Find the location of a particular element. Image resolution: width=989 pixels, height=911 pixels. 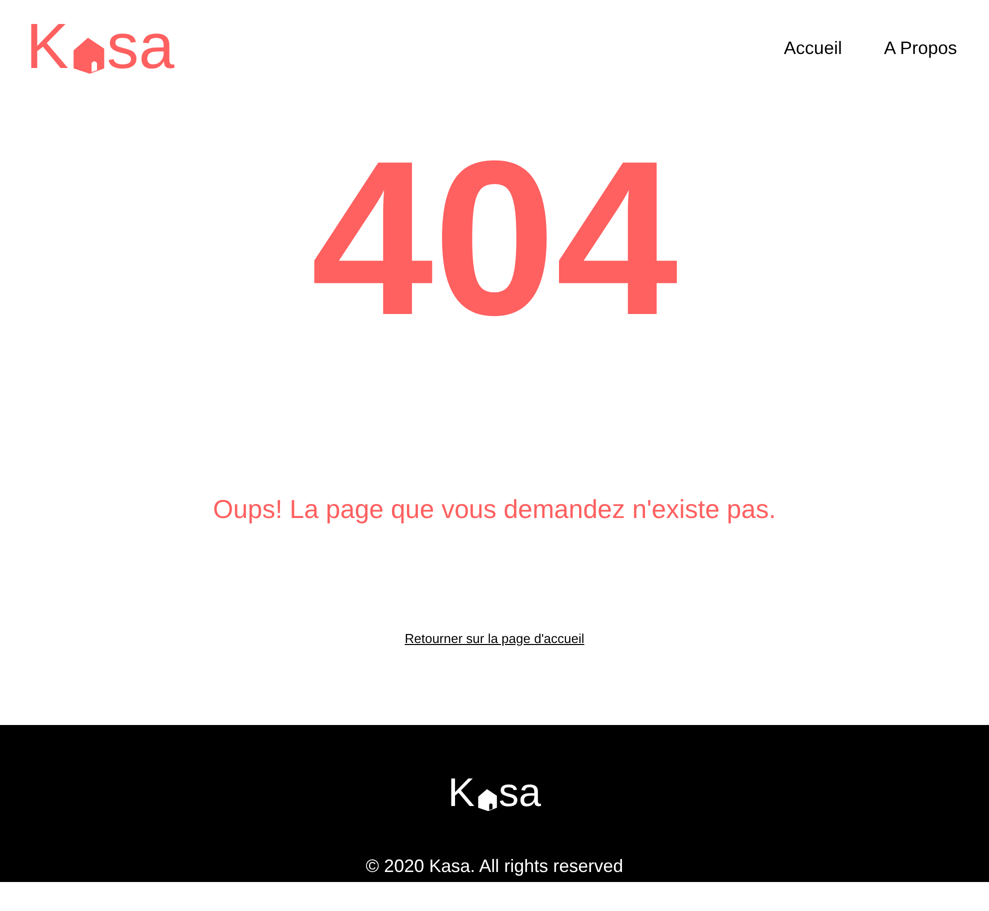

home-link: Retourner sur la page d'accueil is located at coordinates (494, 638).